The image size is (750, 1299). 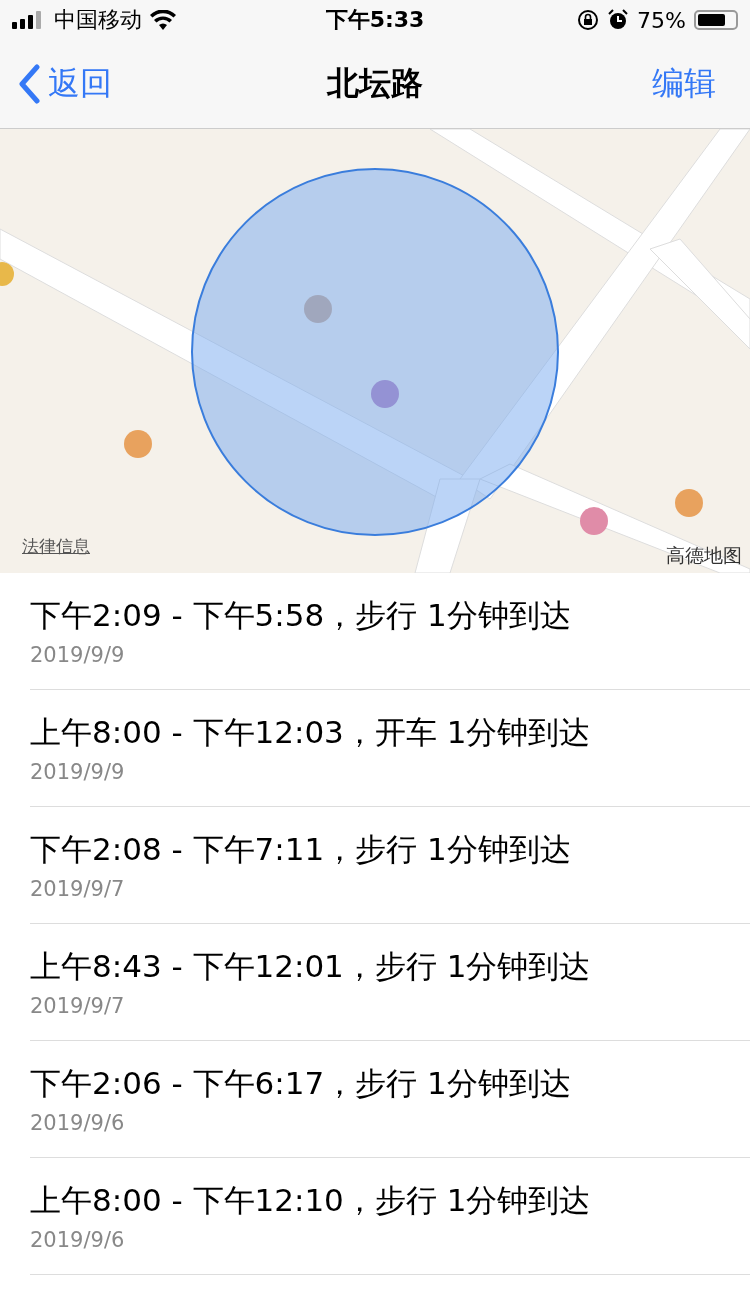 I want to click on visit-row: 上午8:00 - 下午12:03，开车 1分钟到达 2019/9/9, so click(x=390, y=748).